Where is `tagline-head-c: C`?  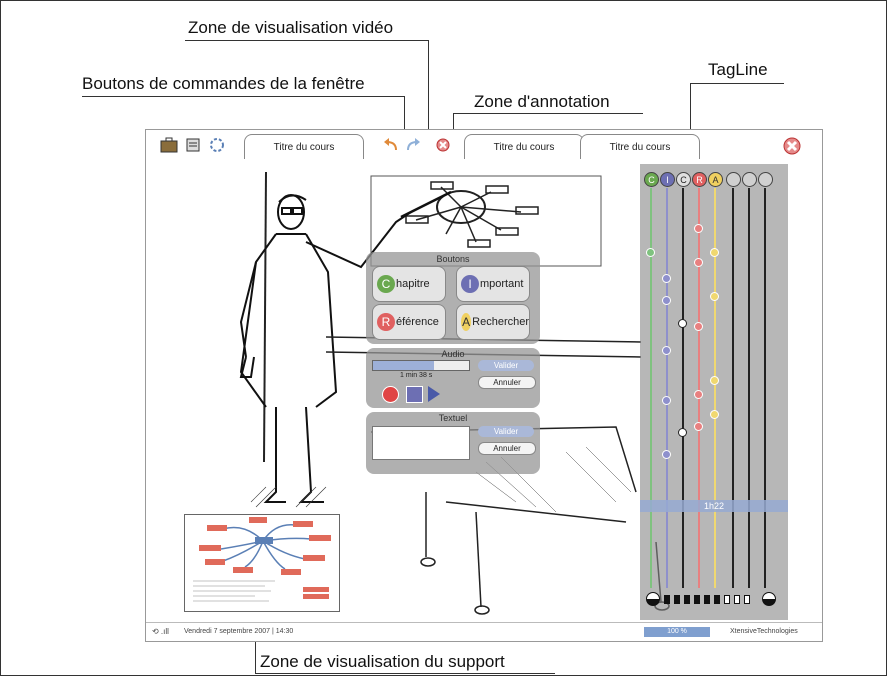
tagline-head-c: C is located at coordinates (683, 179).